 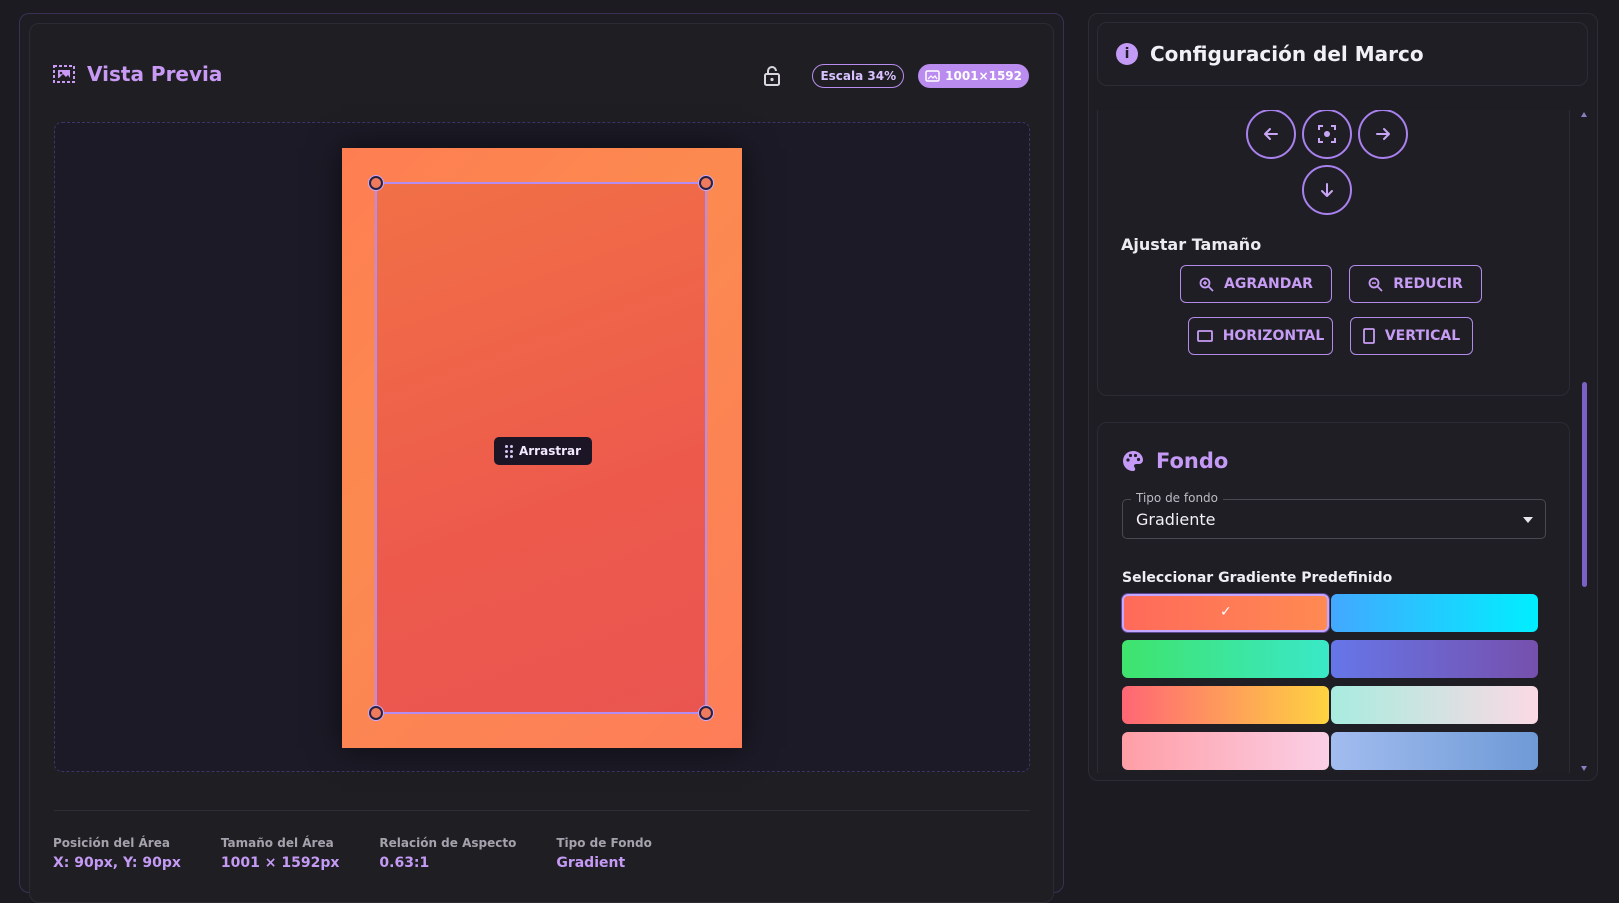 I want to click on shrink-button: REDUCIR, so click(x=1415, y=284).